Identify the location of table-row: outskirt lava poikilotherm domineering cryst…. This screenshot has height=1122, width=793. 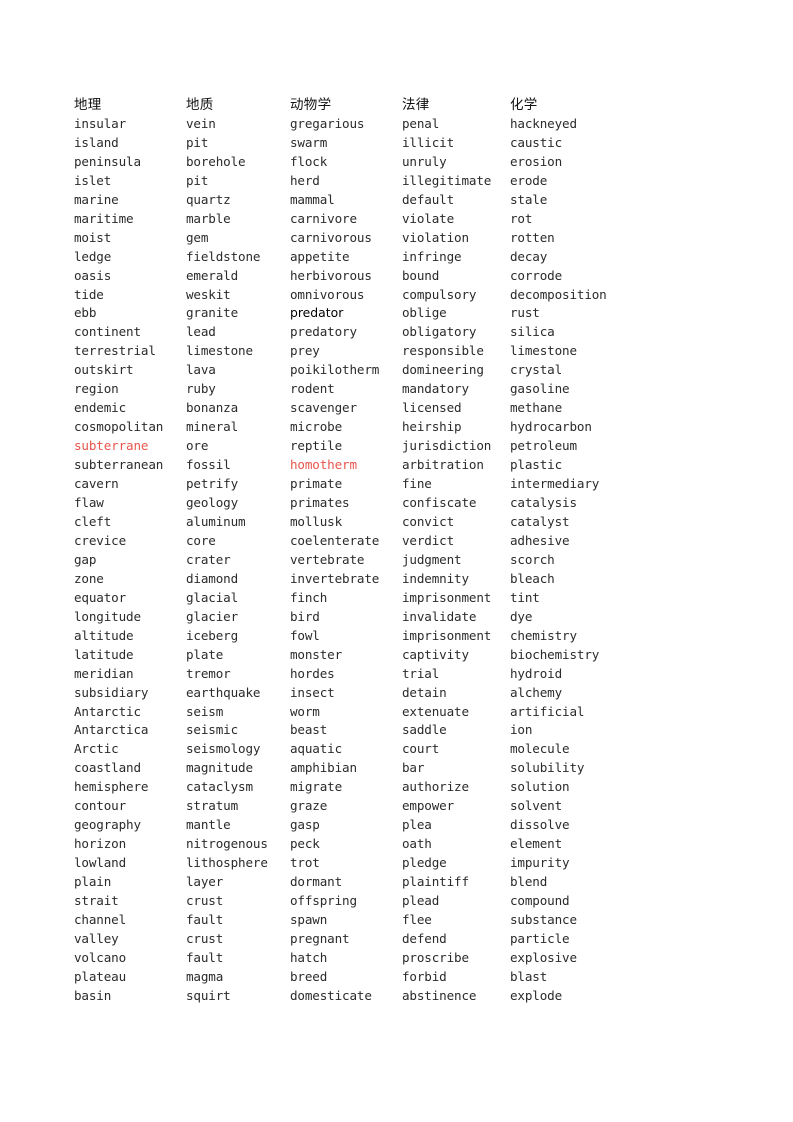
(367, 370).